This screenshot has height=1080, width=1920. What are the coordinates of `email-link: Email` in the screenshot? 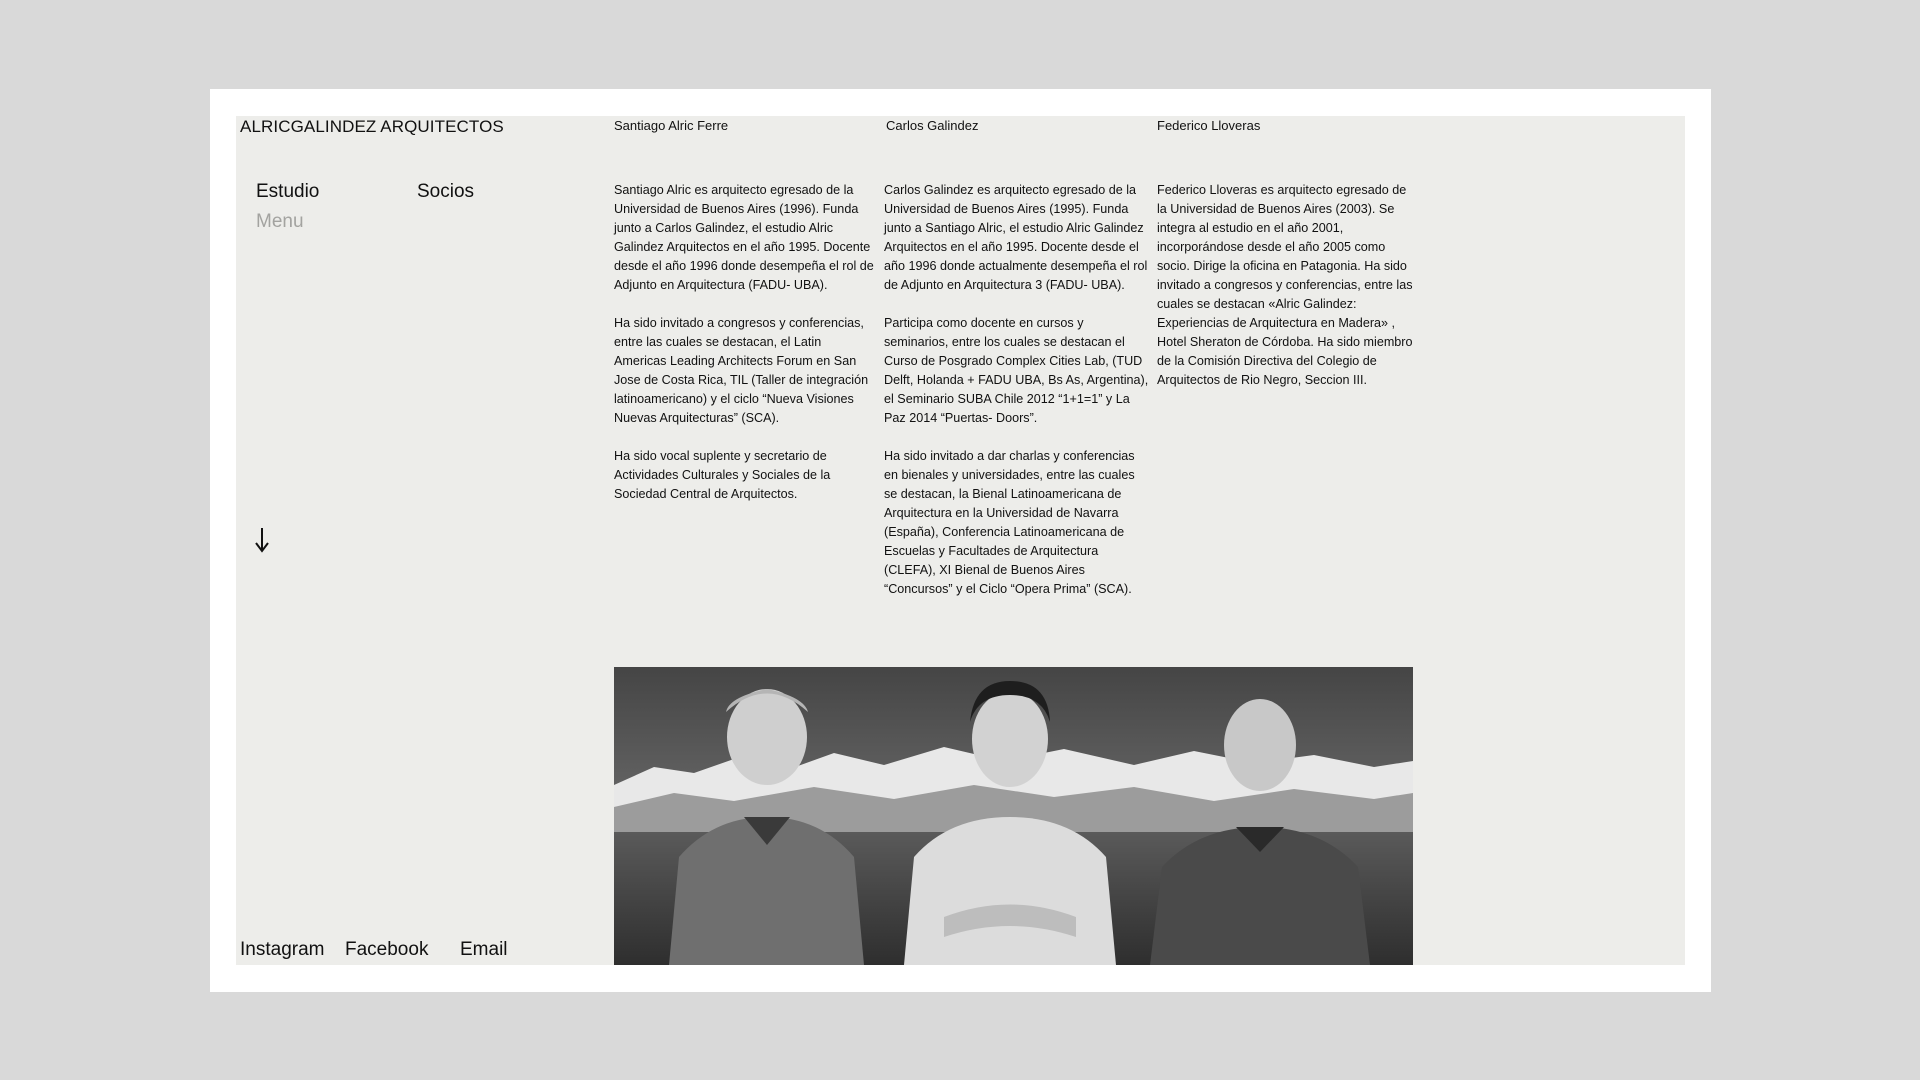 It's located at (484, 950).